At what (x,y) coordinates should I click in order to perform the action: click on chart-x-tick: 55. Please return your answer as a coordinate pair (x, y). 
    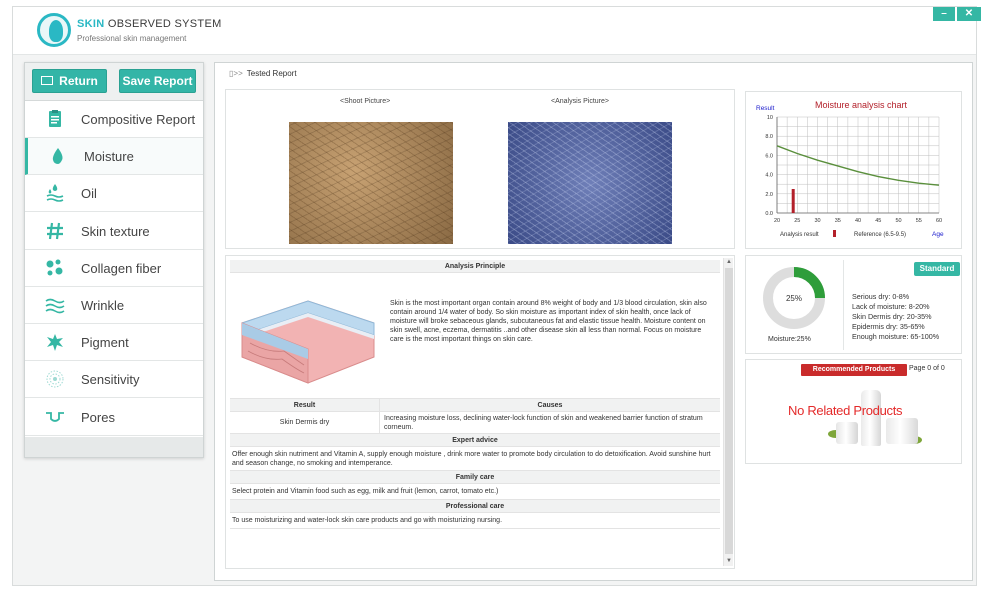
    Looking at the image, I should click on (919, 221).